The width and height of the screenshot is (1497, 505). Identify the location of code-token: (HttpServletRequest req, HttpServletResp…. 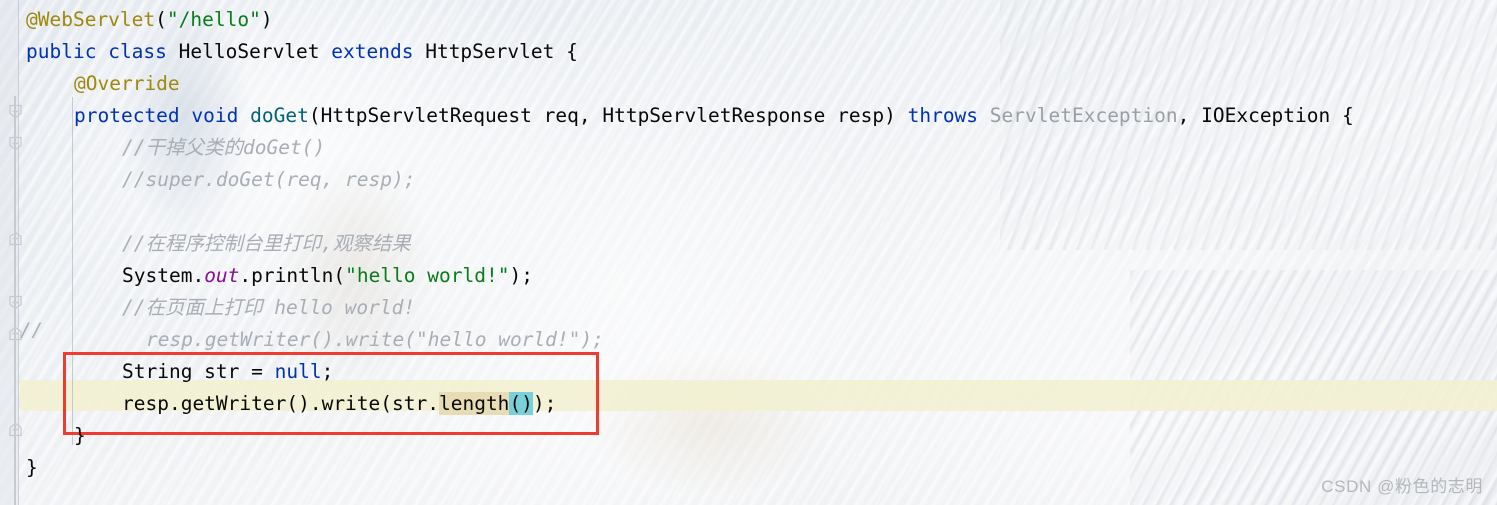
(608, 115).